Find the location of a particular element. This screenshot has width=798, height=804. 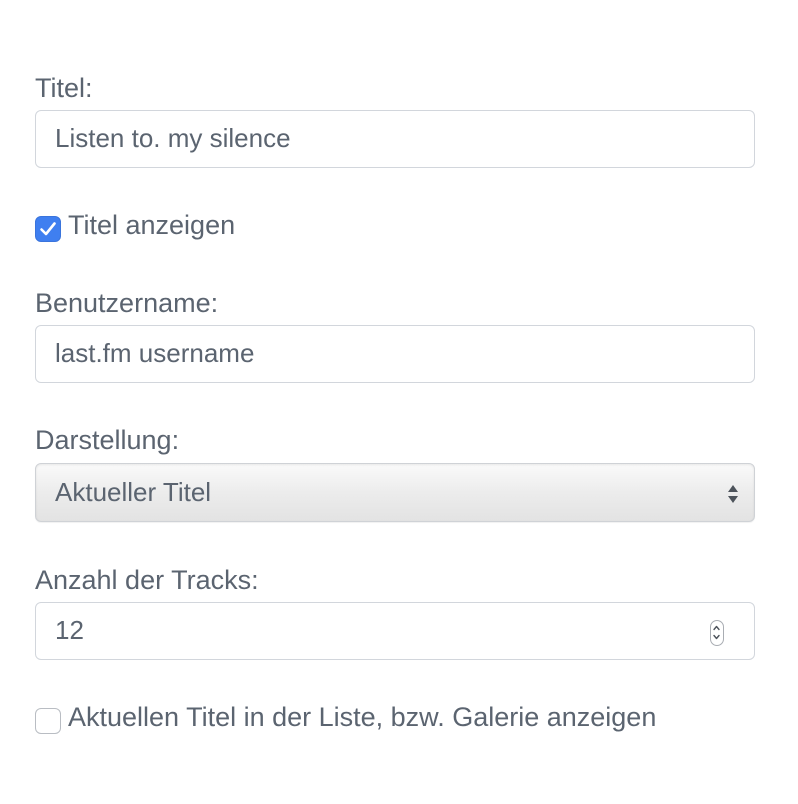

tracks-label: Anzahl der Tracks: is located at coordinates (147, 580).